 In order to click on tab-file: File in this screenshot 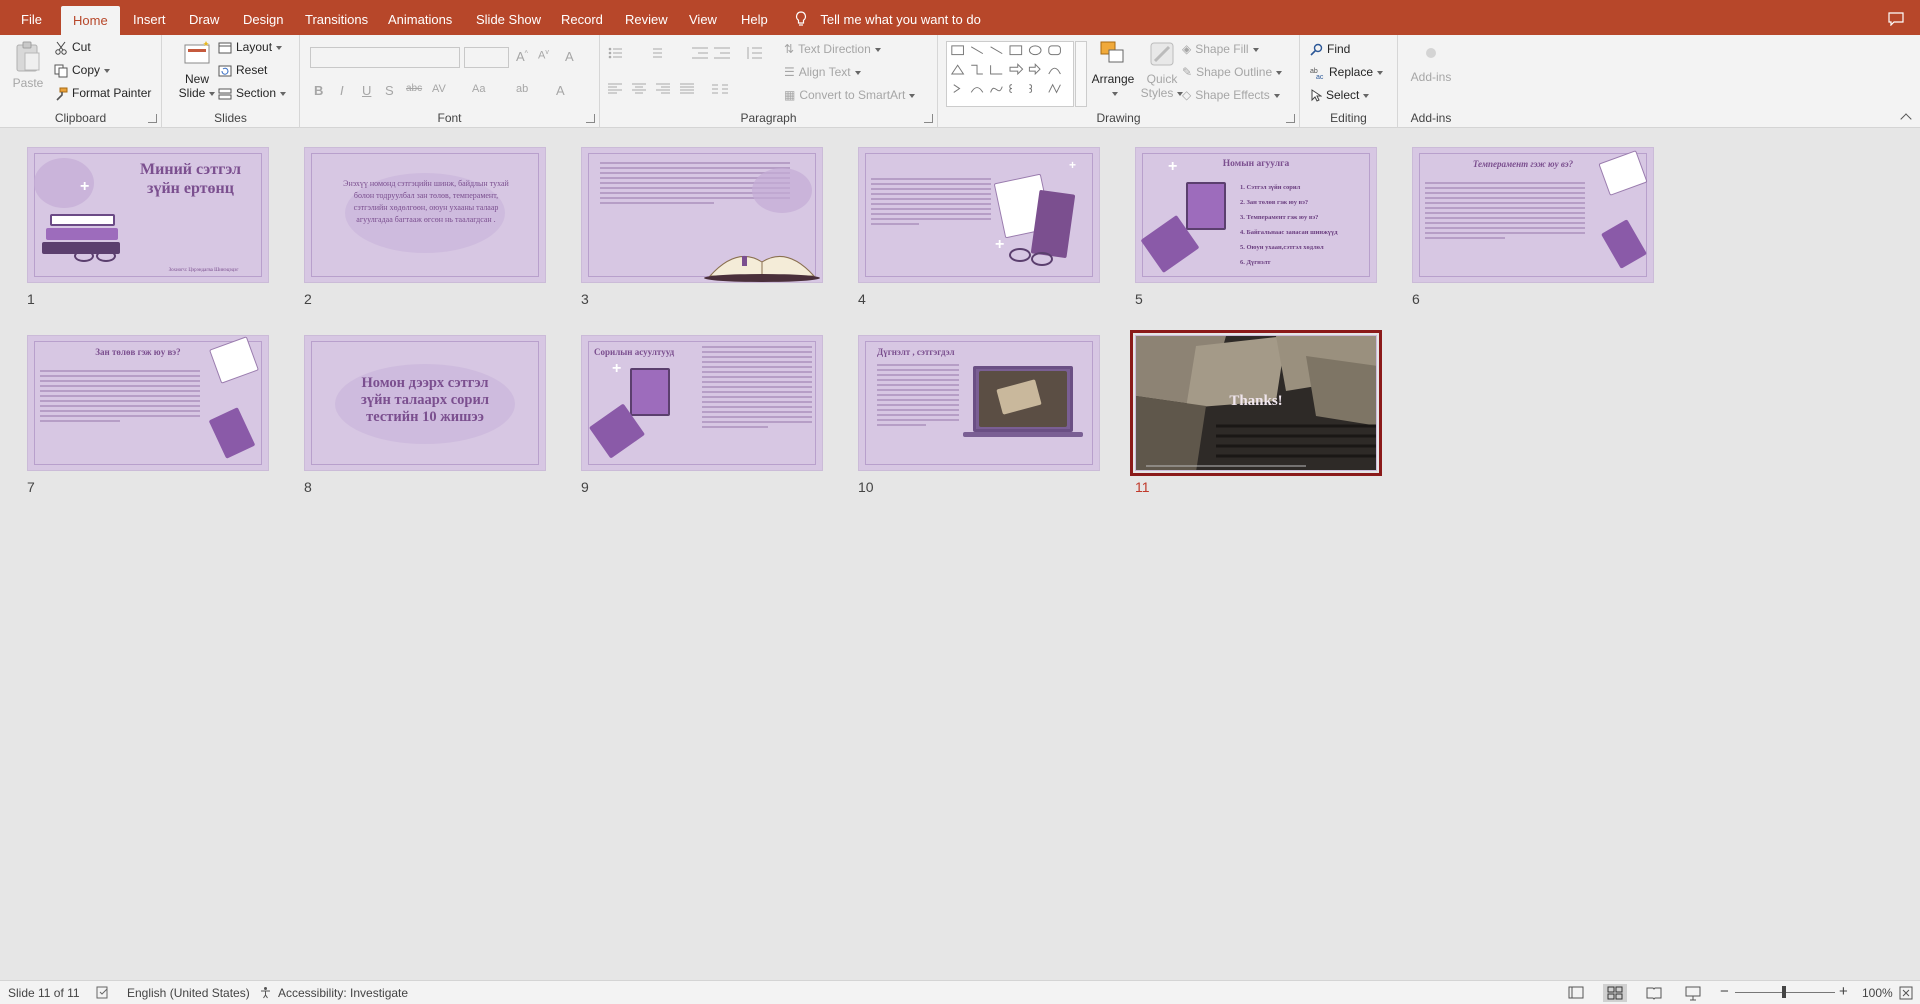, I will do `click(31, 17)`.